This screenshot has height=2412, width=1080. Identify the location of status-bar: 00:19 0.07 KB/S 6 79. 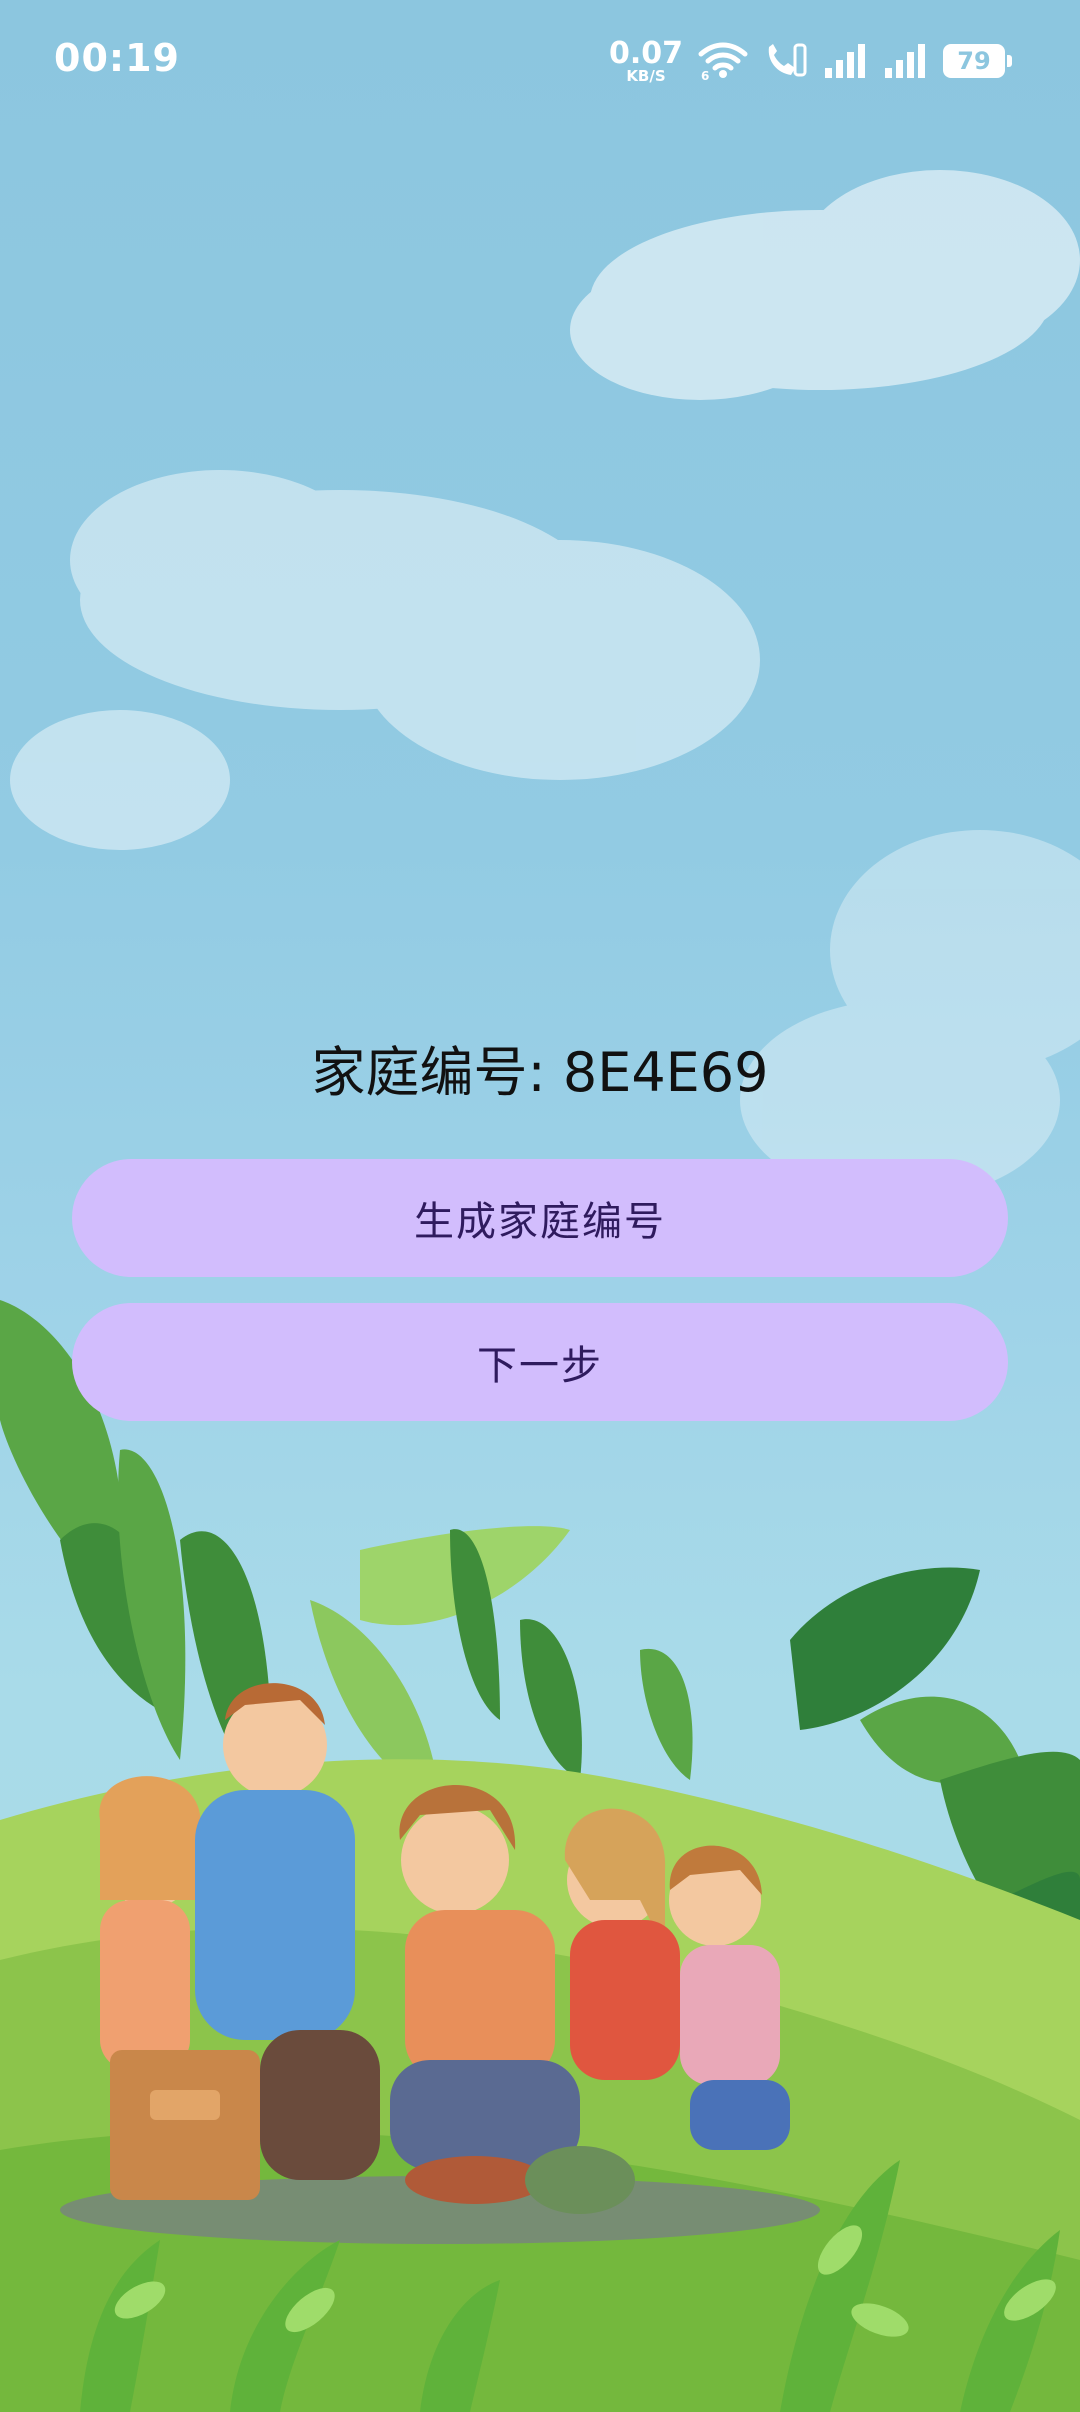
(540, 60).